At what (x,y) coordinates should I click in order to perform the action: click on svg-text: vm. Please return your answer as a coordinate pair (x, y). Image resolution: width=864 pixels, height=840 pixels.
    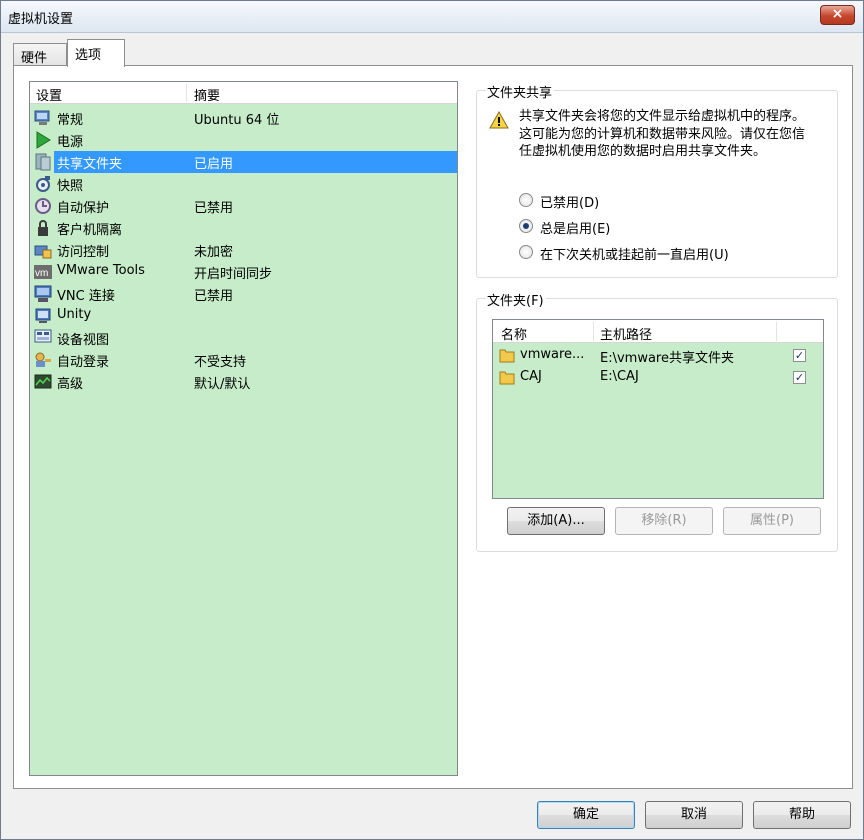
    Looking at the image, I should click on (41, 273).